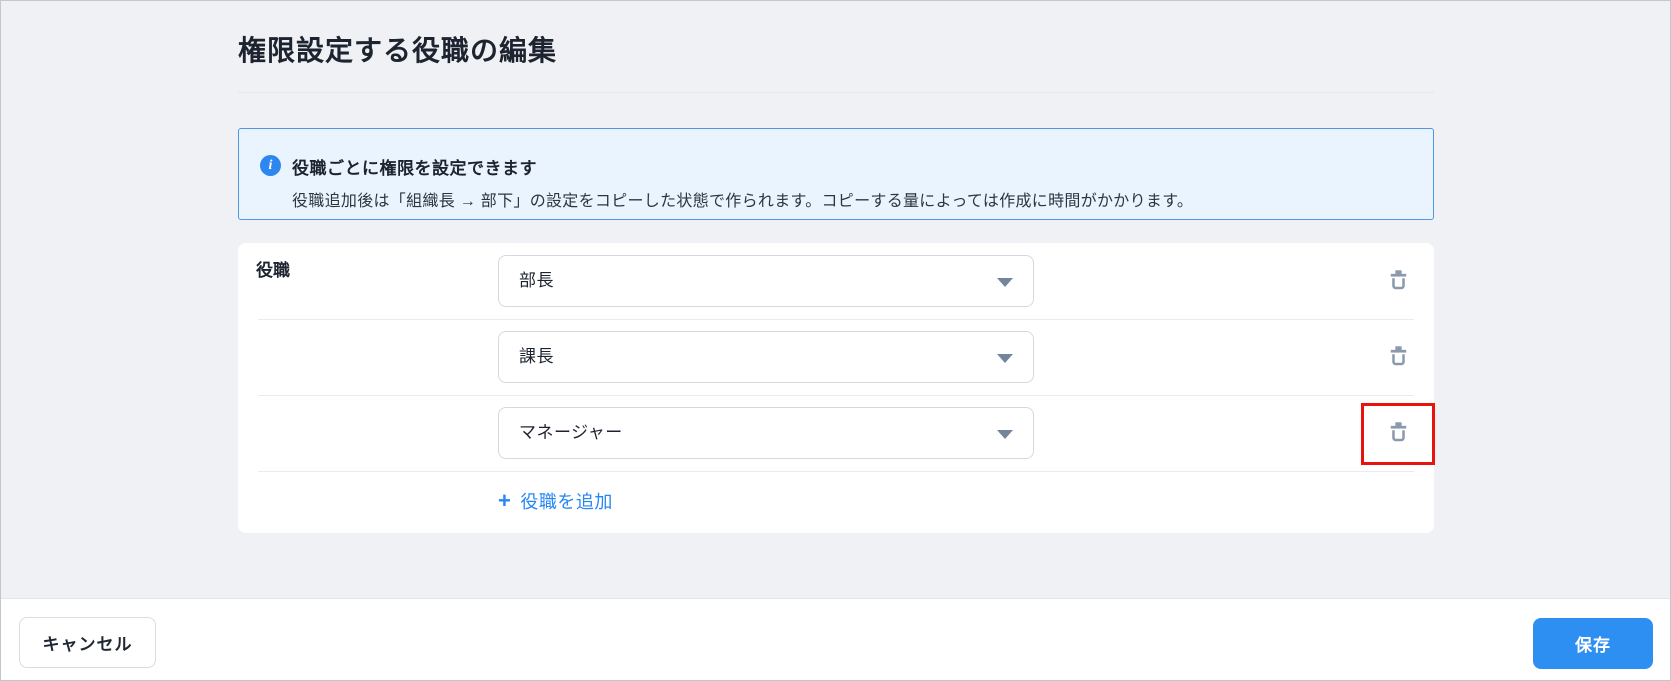 The image size is (1671, 681). What do you see at coordinates (836, 502) in the screenshot?
I see `add-role-row: + 役職を追加` at bounding box center [836, 502].